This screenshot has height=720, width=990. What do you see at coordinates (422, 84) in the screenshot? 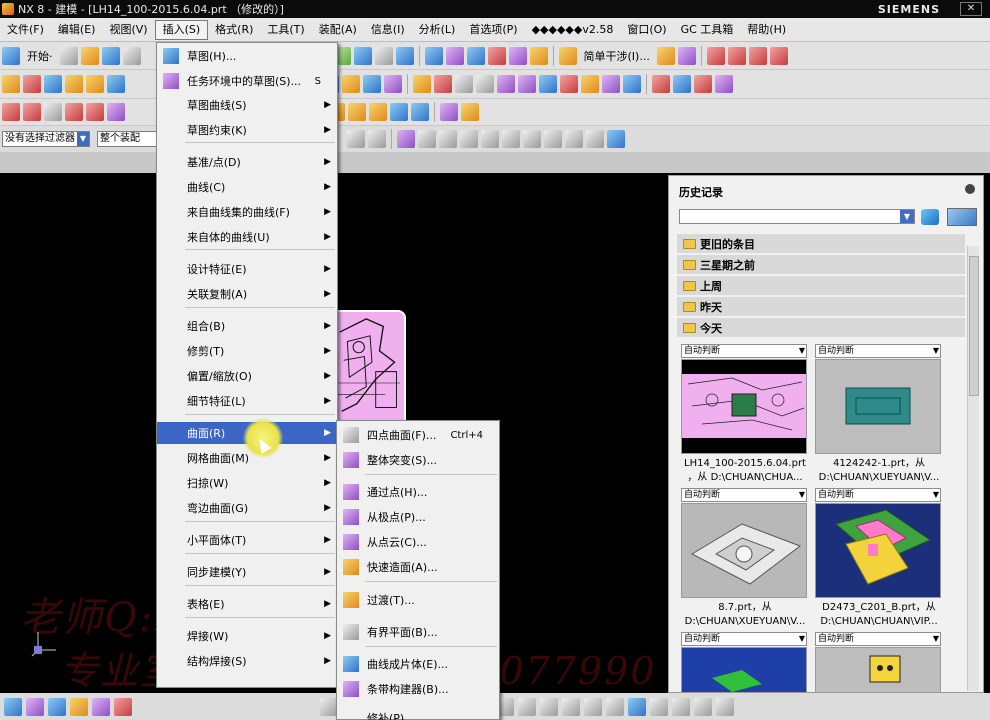
I see `unite-icon` at bounding box center [422, 84].